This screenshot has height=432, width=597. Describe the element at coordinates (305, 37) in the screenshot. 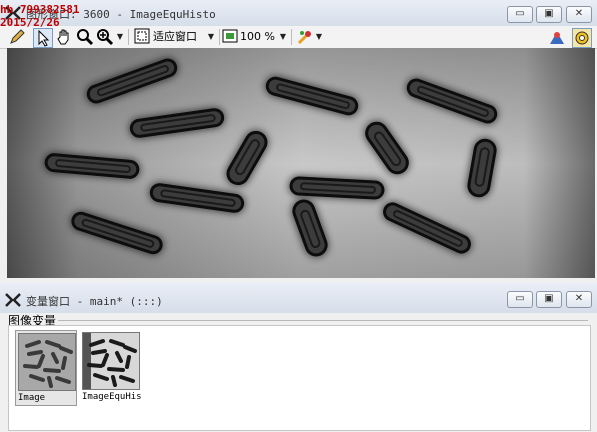

I see `paint-icon` at that location.